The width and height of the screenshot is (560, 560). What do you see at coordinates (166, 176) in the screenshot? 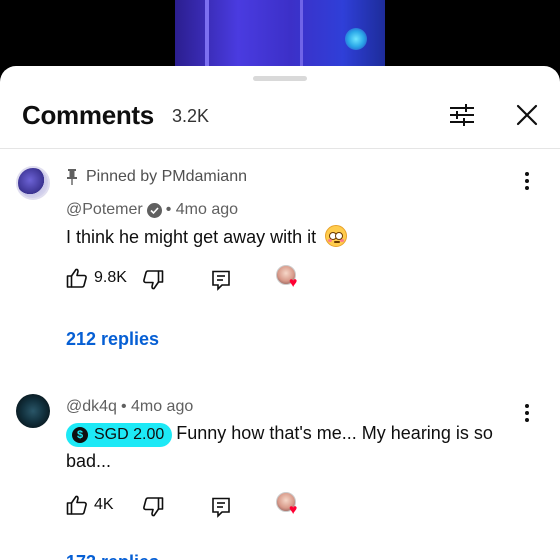
I see `pinned-text: Pinned by PMdamiann` at bounding box center [166, 176].